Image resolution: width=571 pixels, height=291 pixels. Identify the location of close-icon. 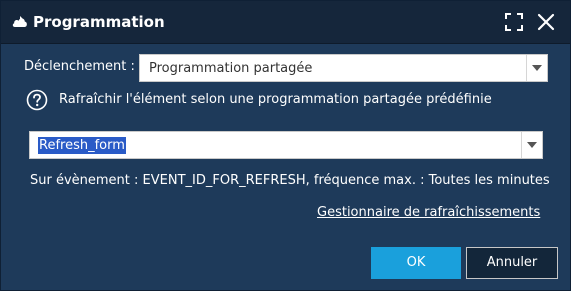
(546, 22).